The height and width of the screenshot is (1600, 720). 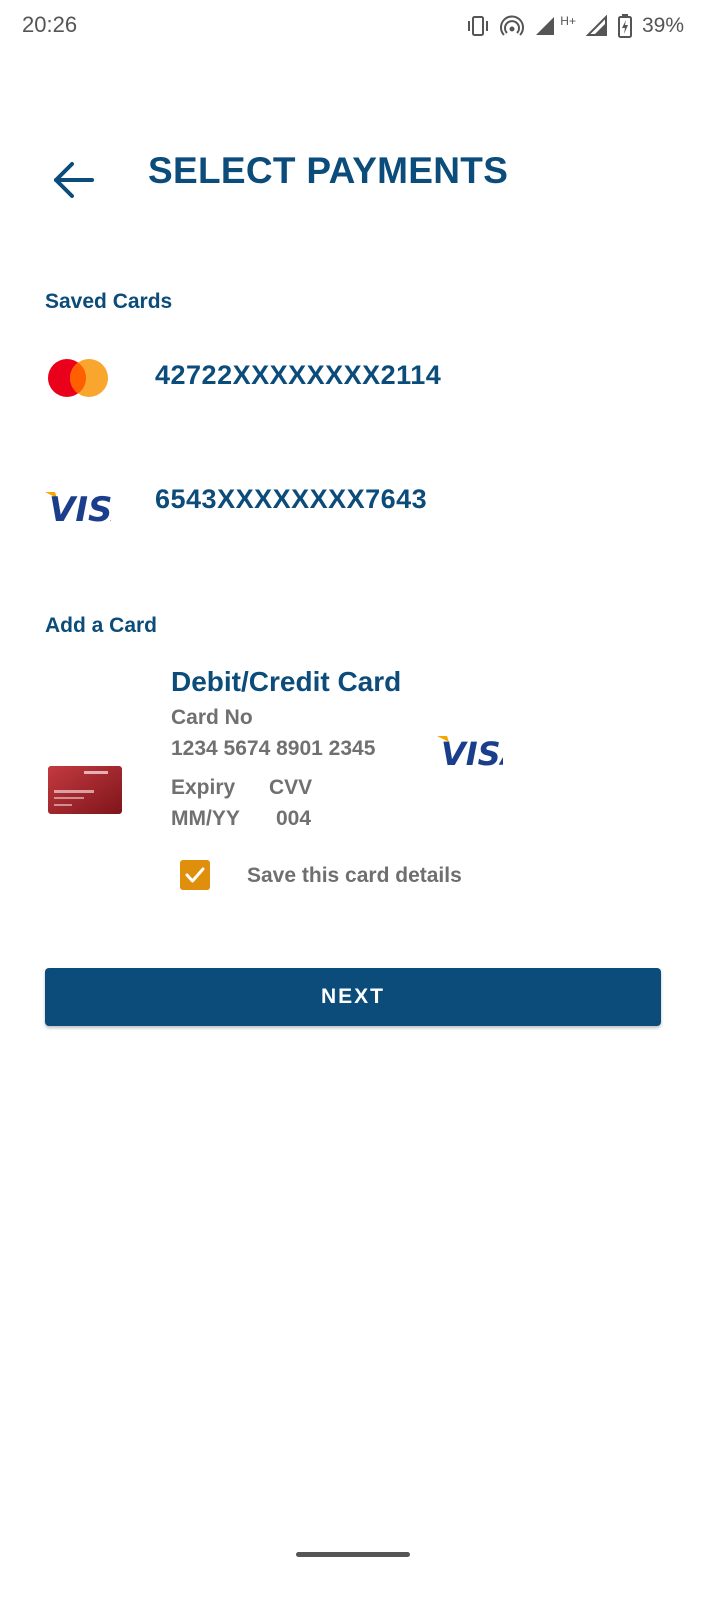 I want to click on status-icons: H+ 39%, so click(x=575, y=26).